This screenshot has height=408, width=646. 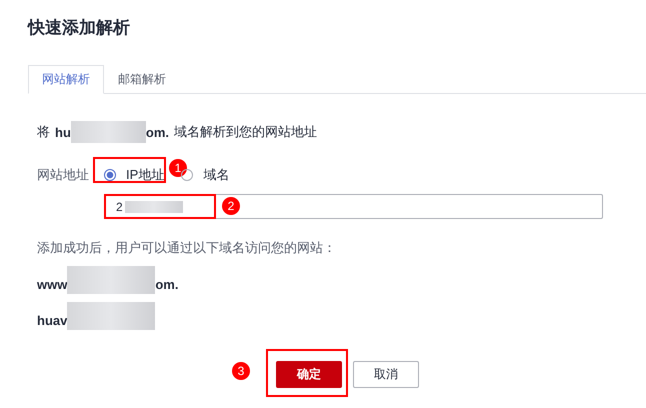 What do you see at coordinates (216, 175) in the screenshot?
I see `radio-label: 域名` at bounding box center [216, 175].